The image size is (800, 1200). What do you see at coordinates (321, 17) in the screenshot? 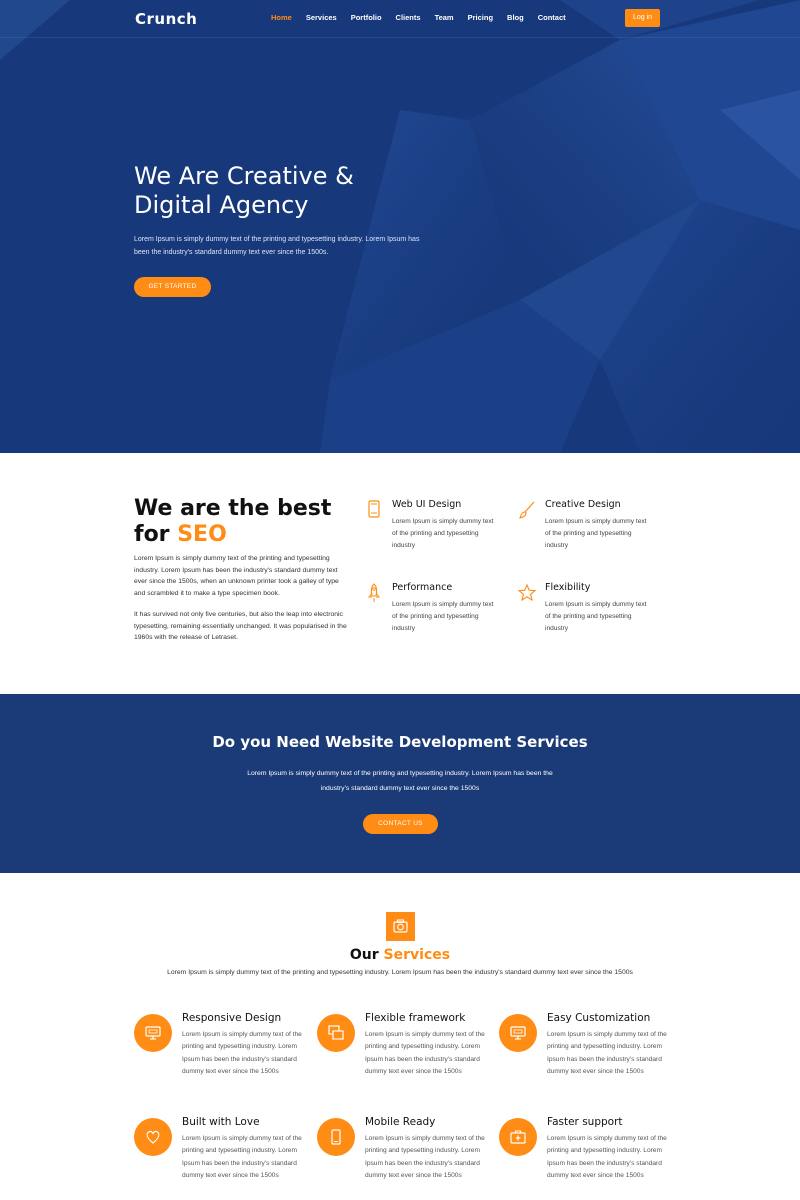
I see `nav-item-services: Services` at bounding box center [321, 17].